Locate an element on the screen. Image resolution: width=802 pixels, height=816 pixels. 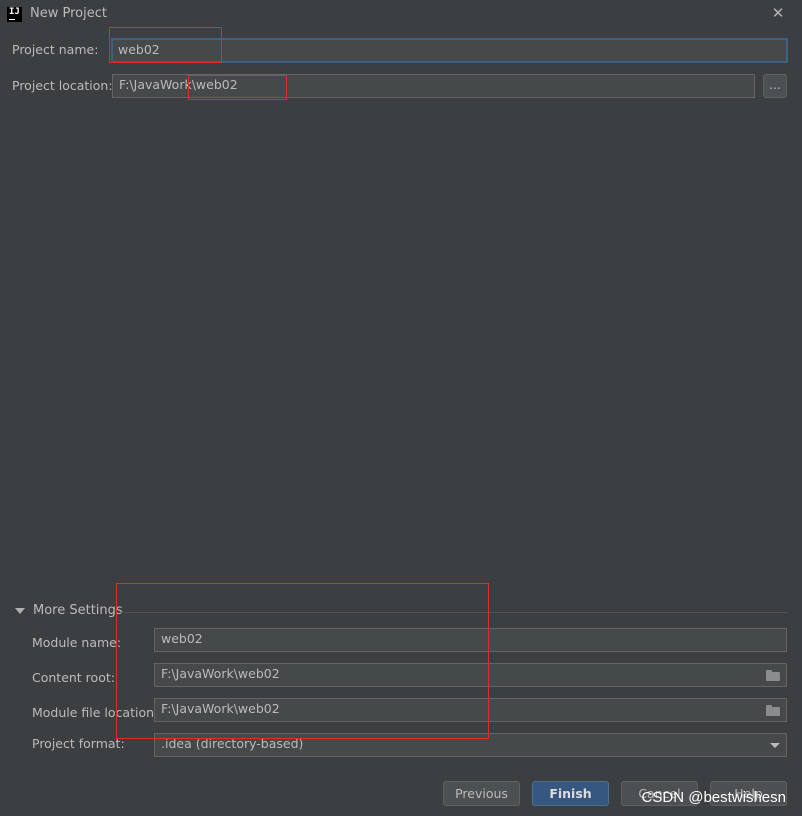
finish-button: Finish is located at coordinates (570, 793).